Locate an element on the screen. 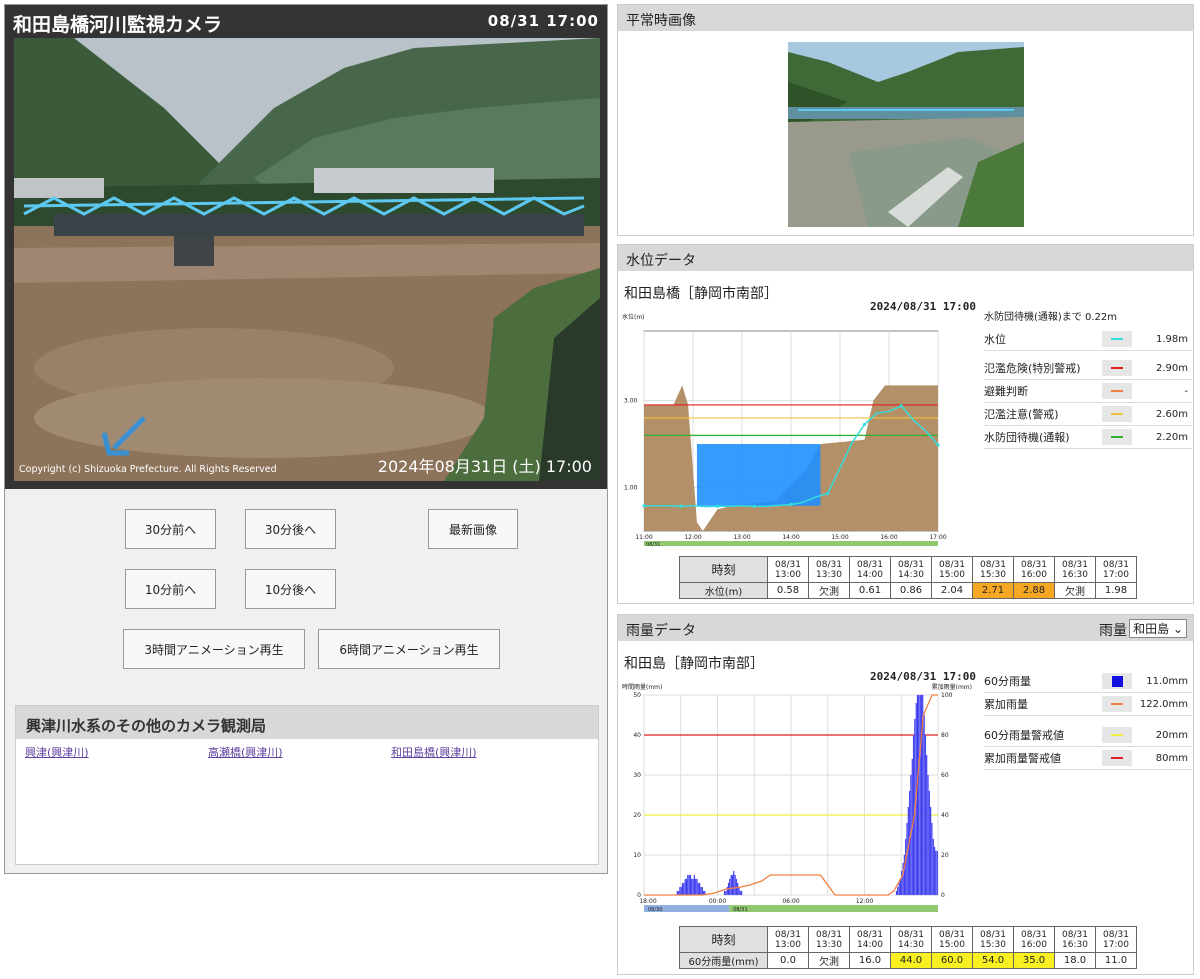  water-legend-value: 1.98m is located at coordinates (1171, 339).